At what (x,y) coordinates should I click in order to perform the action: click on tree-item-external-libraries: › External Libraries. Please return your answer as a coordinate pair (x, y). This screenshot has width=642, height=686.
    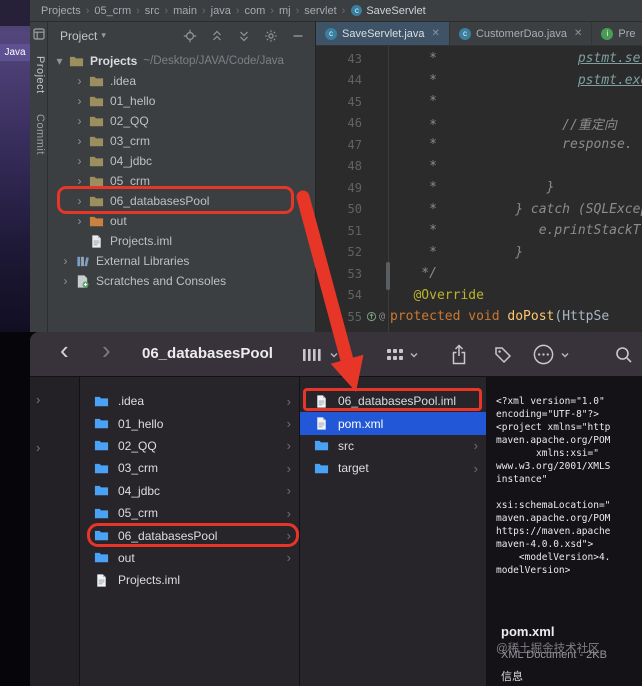
    Looking at the image, I should click on (181, 261).